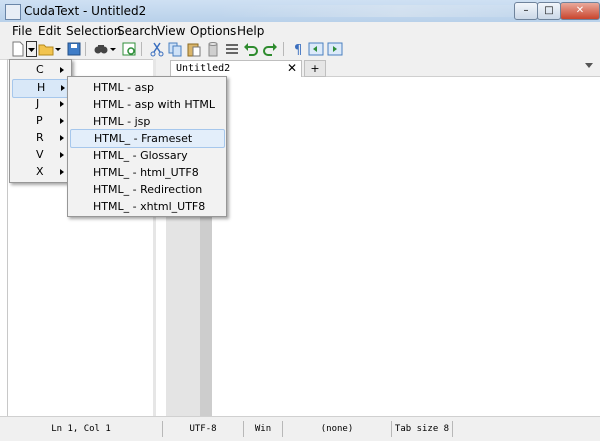  Describe the element at coordinates (58, 49) in the screenshot. I see `open-dropdown-icon` at that location.